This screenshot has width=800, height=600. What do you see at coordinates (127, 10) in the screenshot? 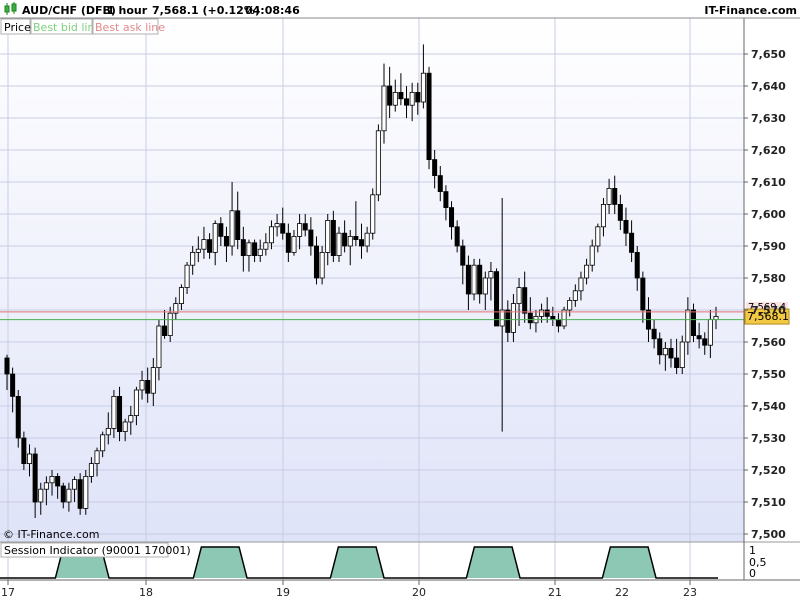
I see `timeframe-label: 1 hour` at bounding box center [127, 10].